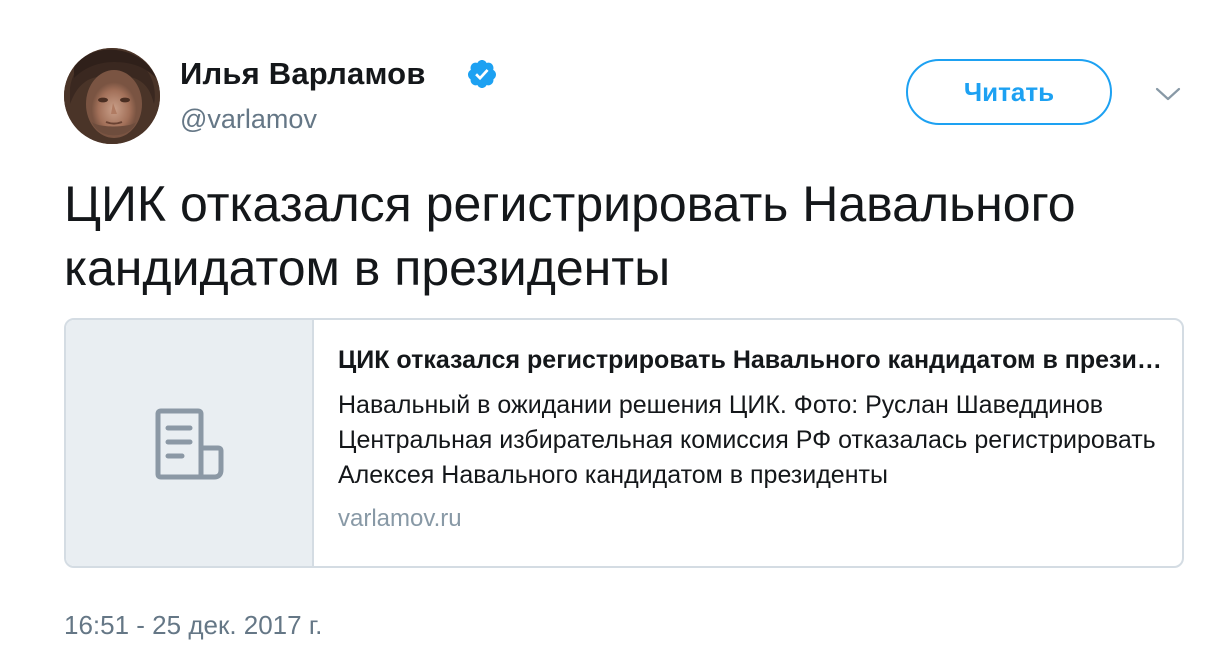 The width and height of the screenshot is (1228, 668). I want to click on verified-badge-icon, so click(481, 74).